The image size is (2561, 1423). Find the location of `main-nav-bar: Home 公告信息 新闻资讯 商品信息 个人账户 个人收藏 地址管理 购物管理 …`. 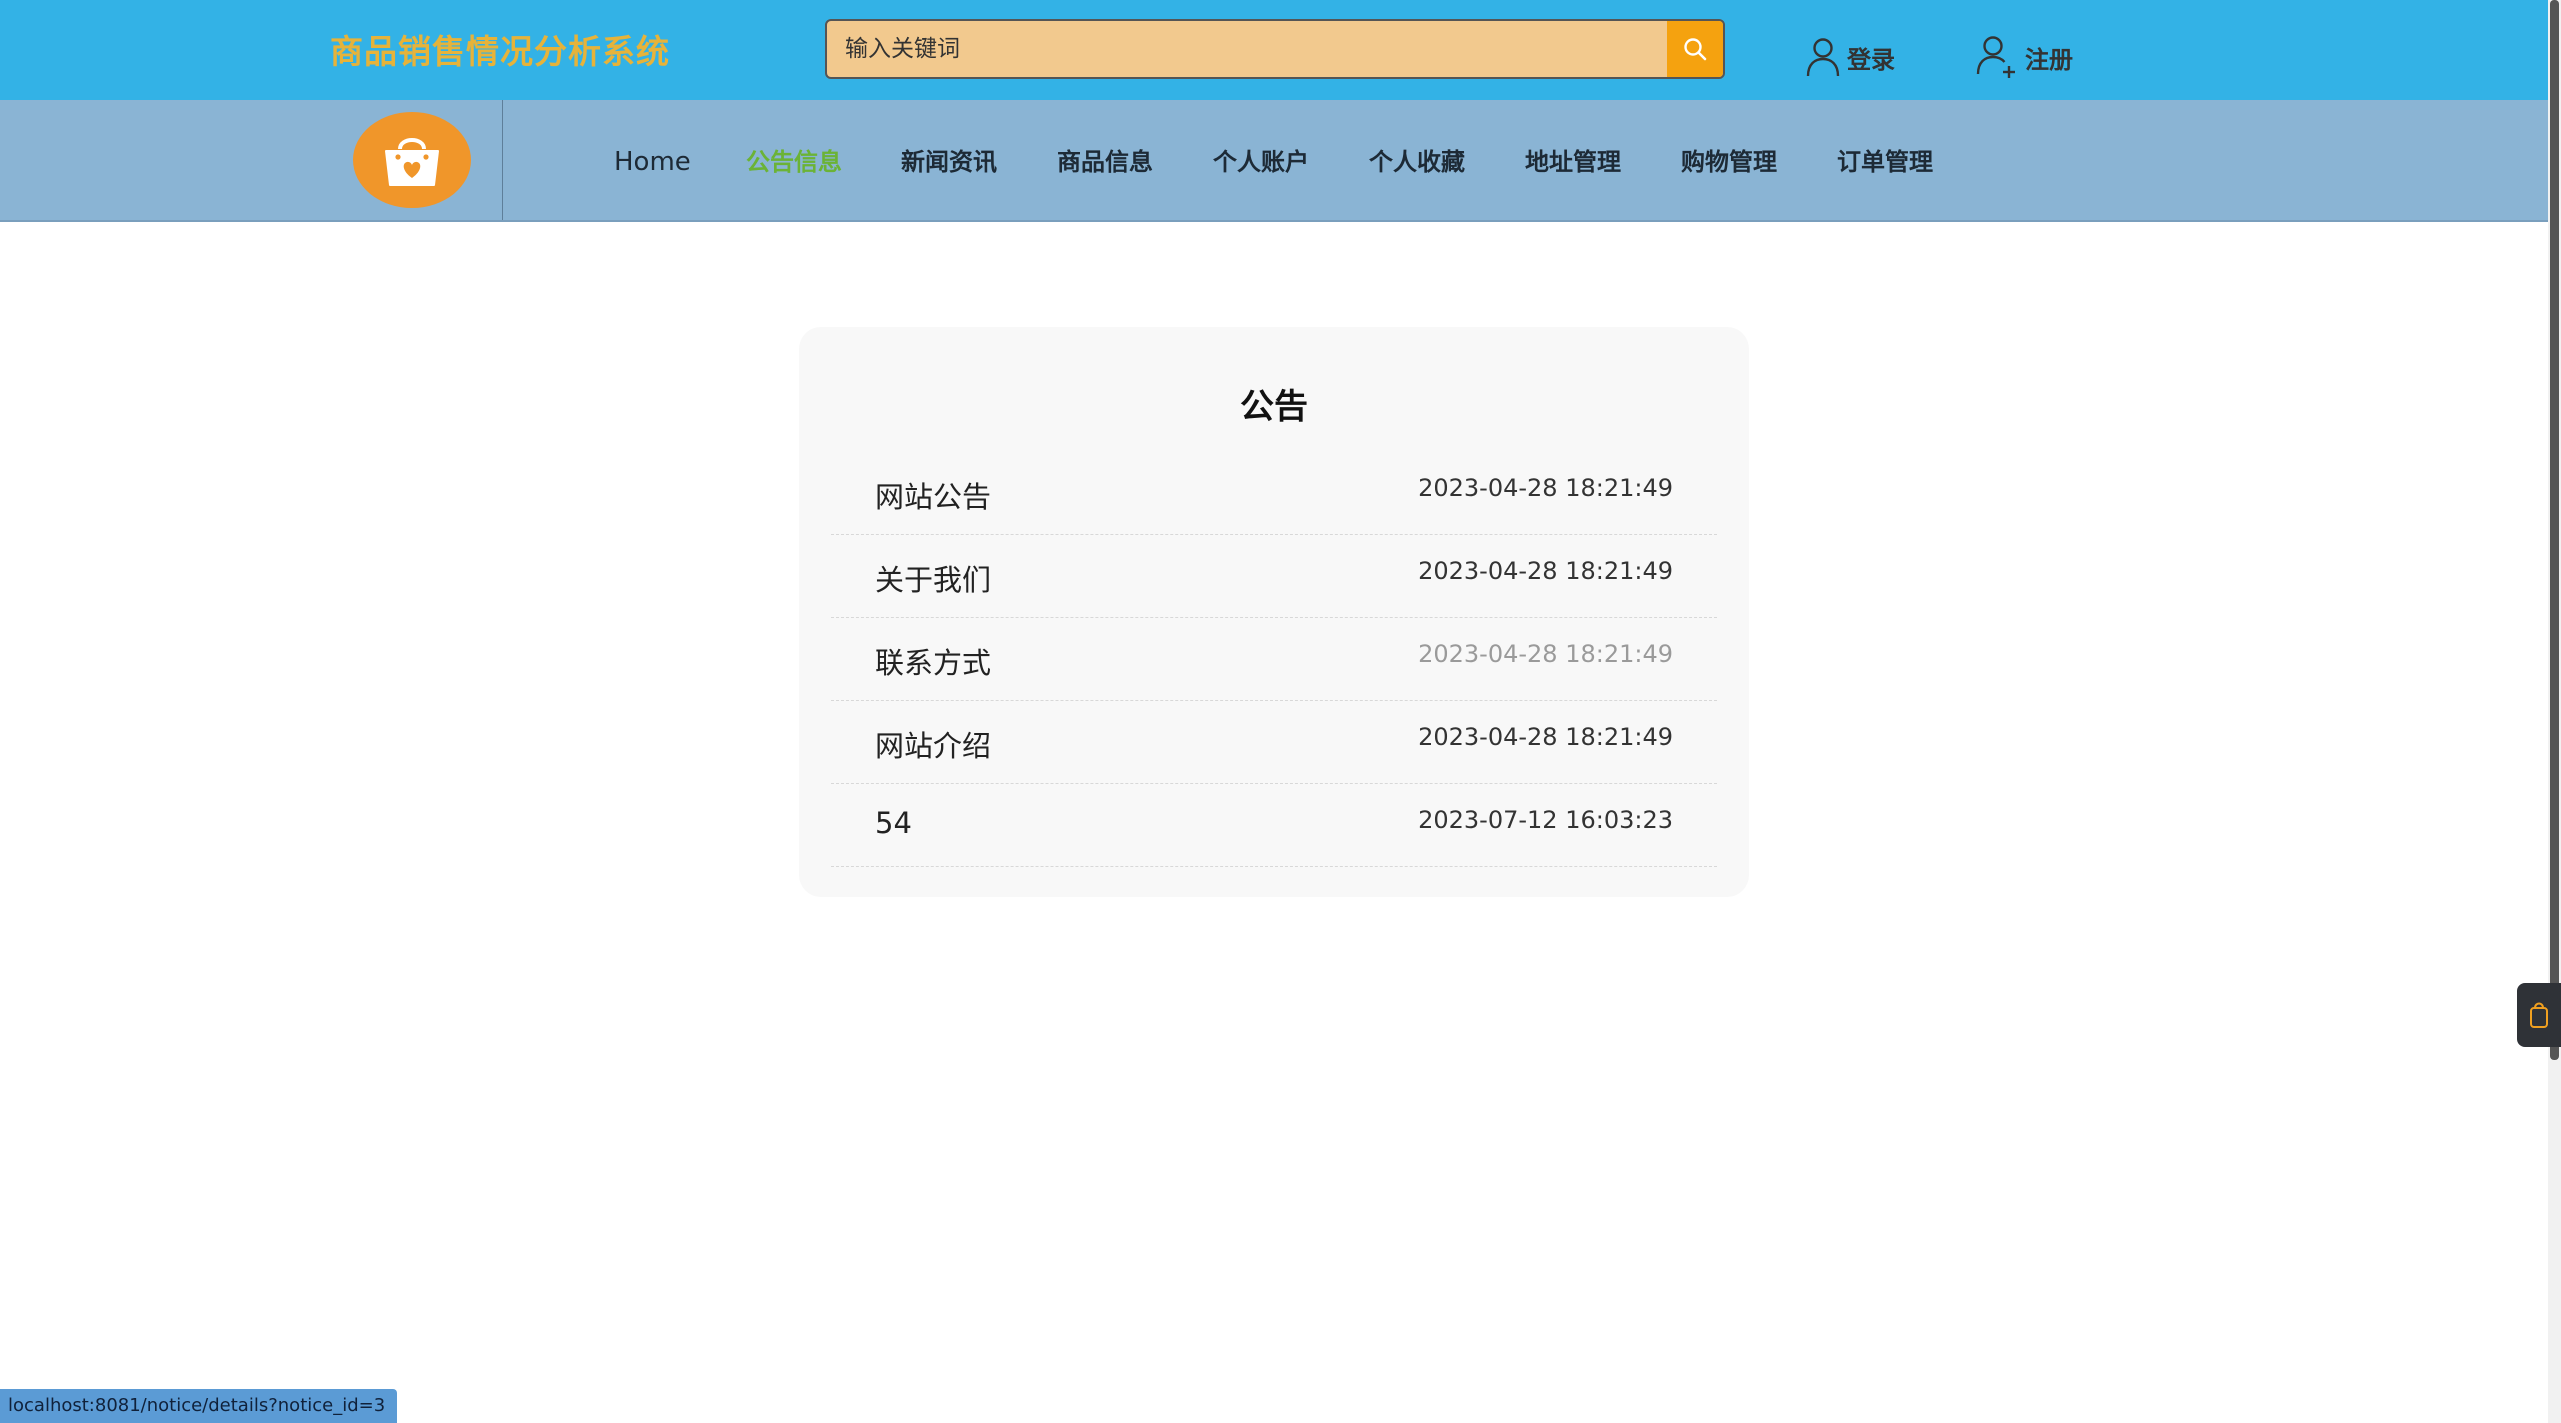

main-nav-bar: Home 公告信息 新闻资讯 商品信息 个人账户 个人收藏 地址管理 购物管理 … is located at coordinates (1274, 161).